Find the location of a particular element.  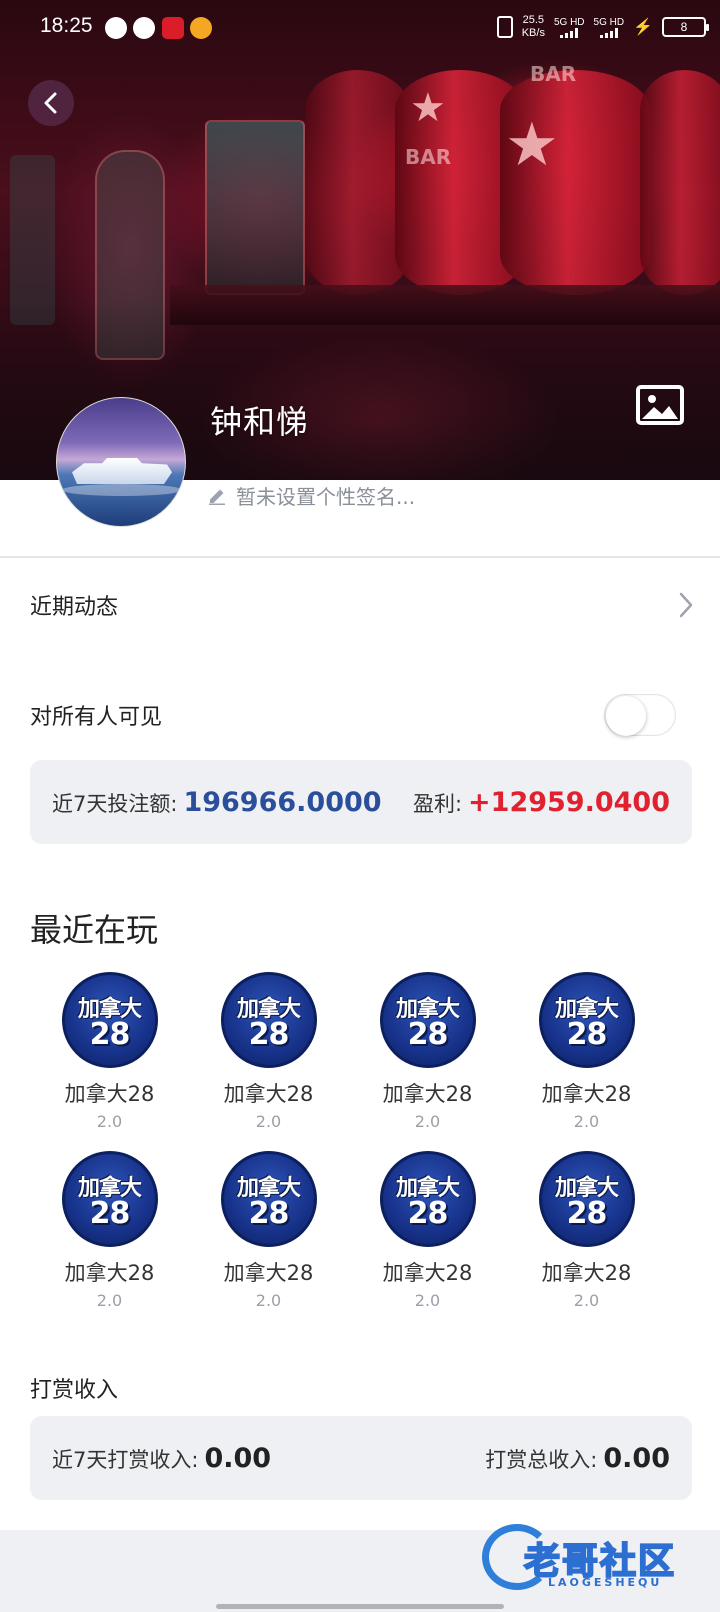

toggle-knob is located at coordinates (626, 716).